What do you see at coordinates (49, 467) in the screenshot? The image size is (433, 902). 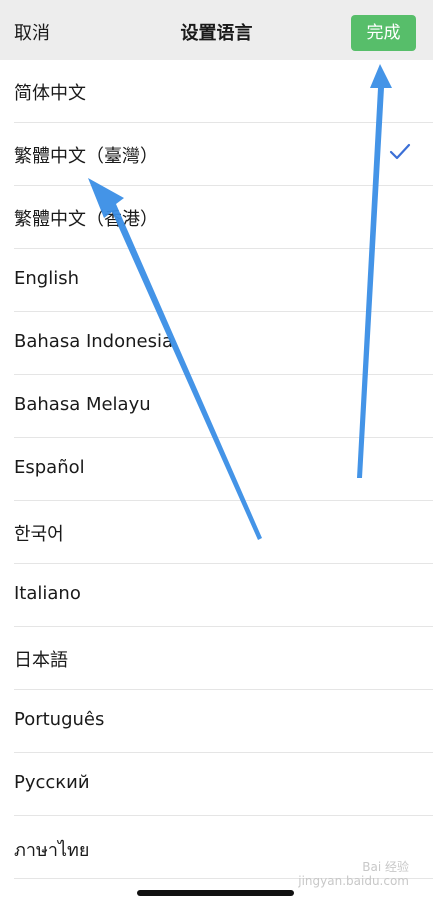 I see `language-label: Español` at bounding box center [49, 467].